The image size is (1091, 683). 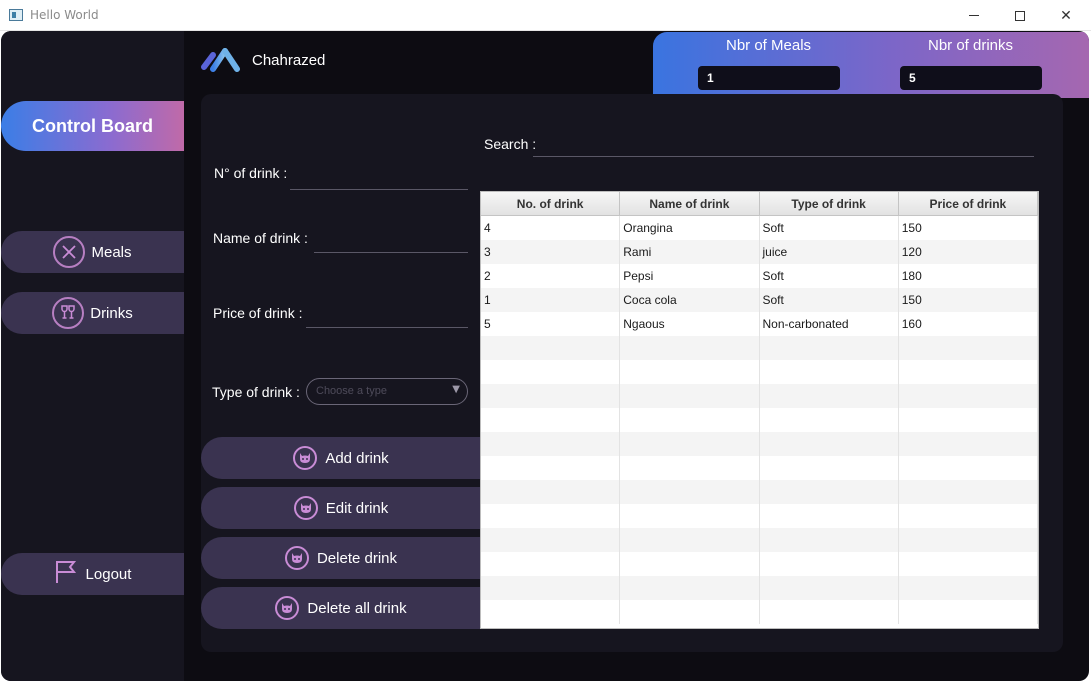 What do you see at coordinates (220, 60) in the screenshot?
I see `brand-logo-icon` at bounding box center [220, 60].